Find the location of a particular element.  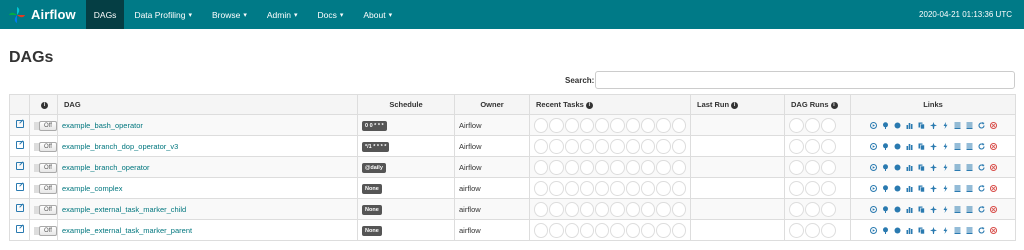

dag-link: example_external_task_marker_parent is located at coordinates (127, 230).